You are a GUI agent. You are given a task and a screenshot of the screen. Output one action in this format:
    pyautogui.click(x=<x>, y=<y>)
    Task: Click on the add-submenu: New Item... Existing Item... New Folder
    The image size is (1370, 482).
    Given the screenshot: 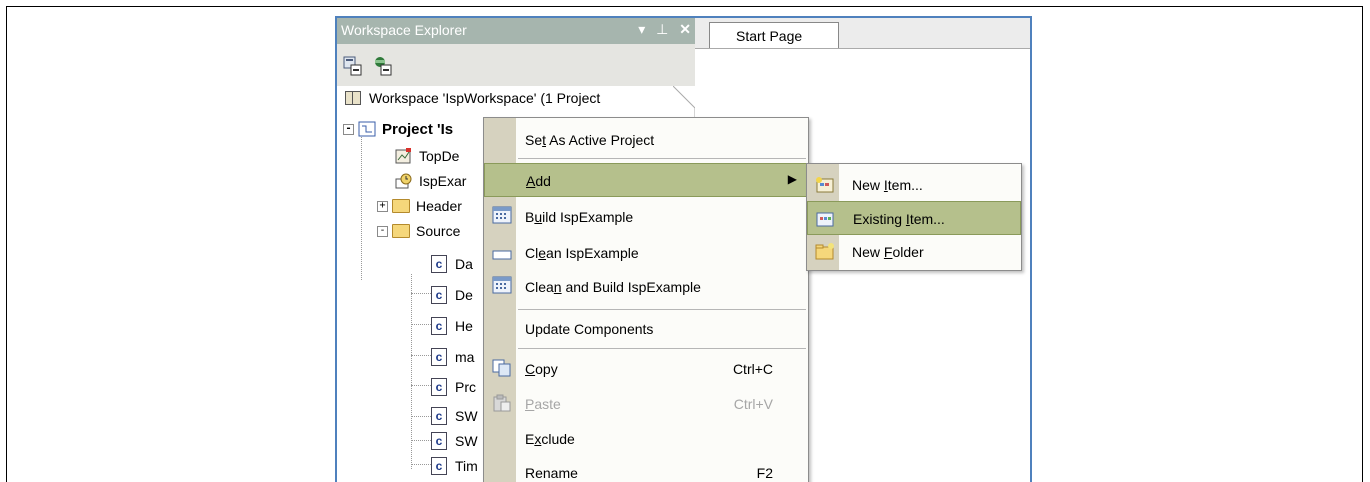 What is the action you would take?
    pyautogui.click(x=914, y=217)
    